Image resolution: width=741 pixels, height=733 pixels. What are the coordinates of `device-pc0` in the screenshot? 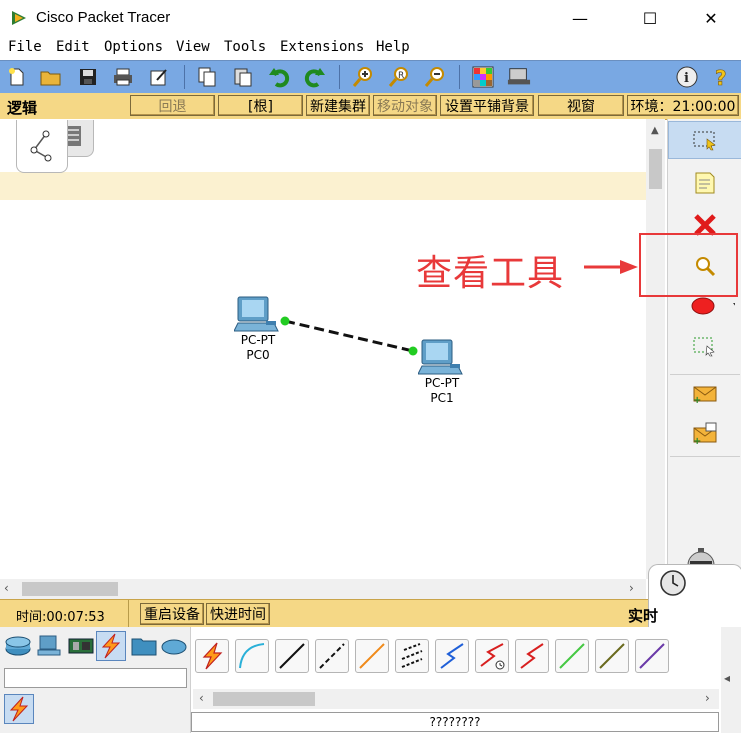 It's located at (257, 315).